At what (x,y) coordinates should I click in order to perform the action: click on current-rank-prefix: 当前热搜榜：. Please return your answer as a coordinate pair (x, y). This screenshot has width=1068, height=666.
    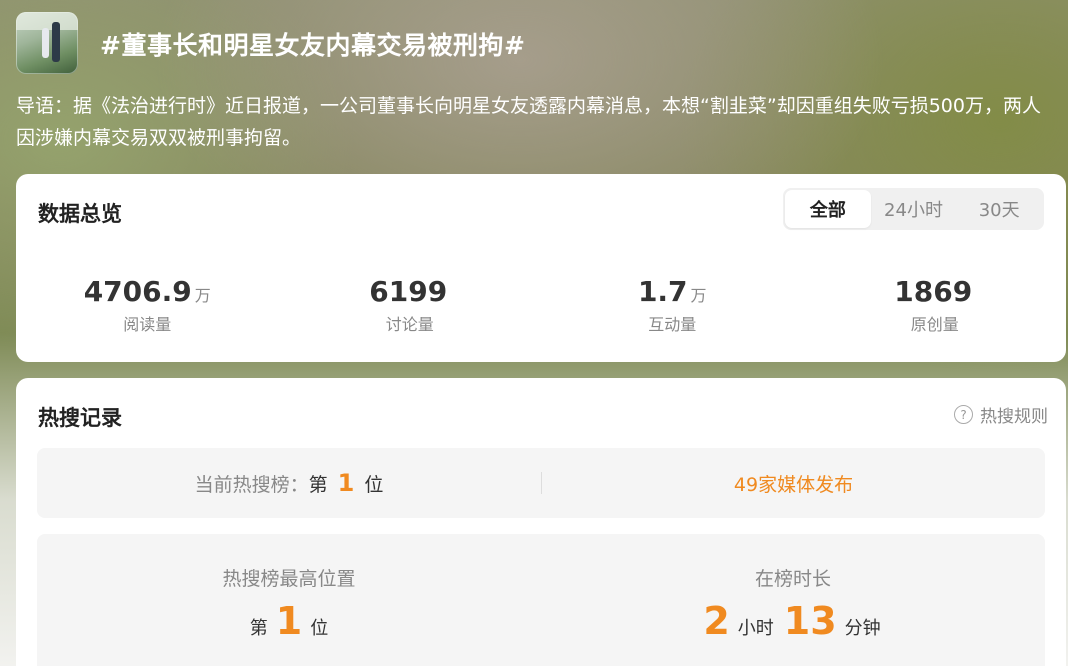
    Looking at the image, I should click on (251, 484).